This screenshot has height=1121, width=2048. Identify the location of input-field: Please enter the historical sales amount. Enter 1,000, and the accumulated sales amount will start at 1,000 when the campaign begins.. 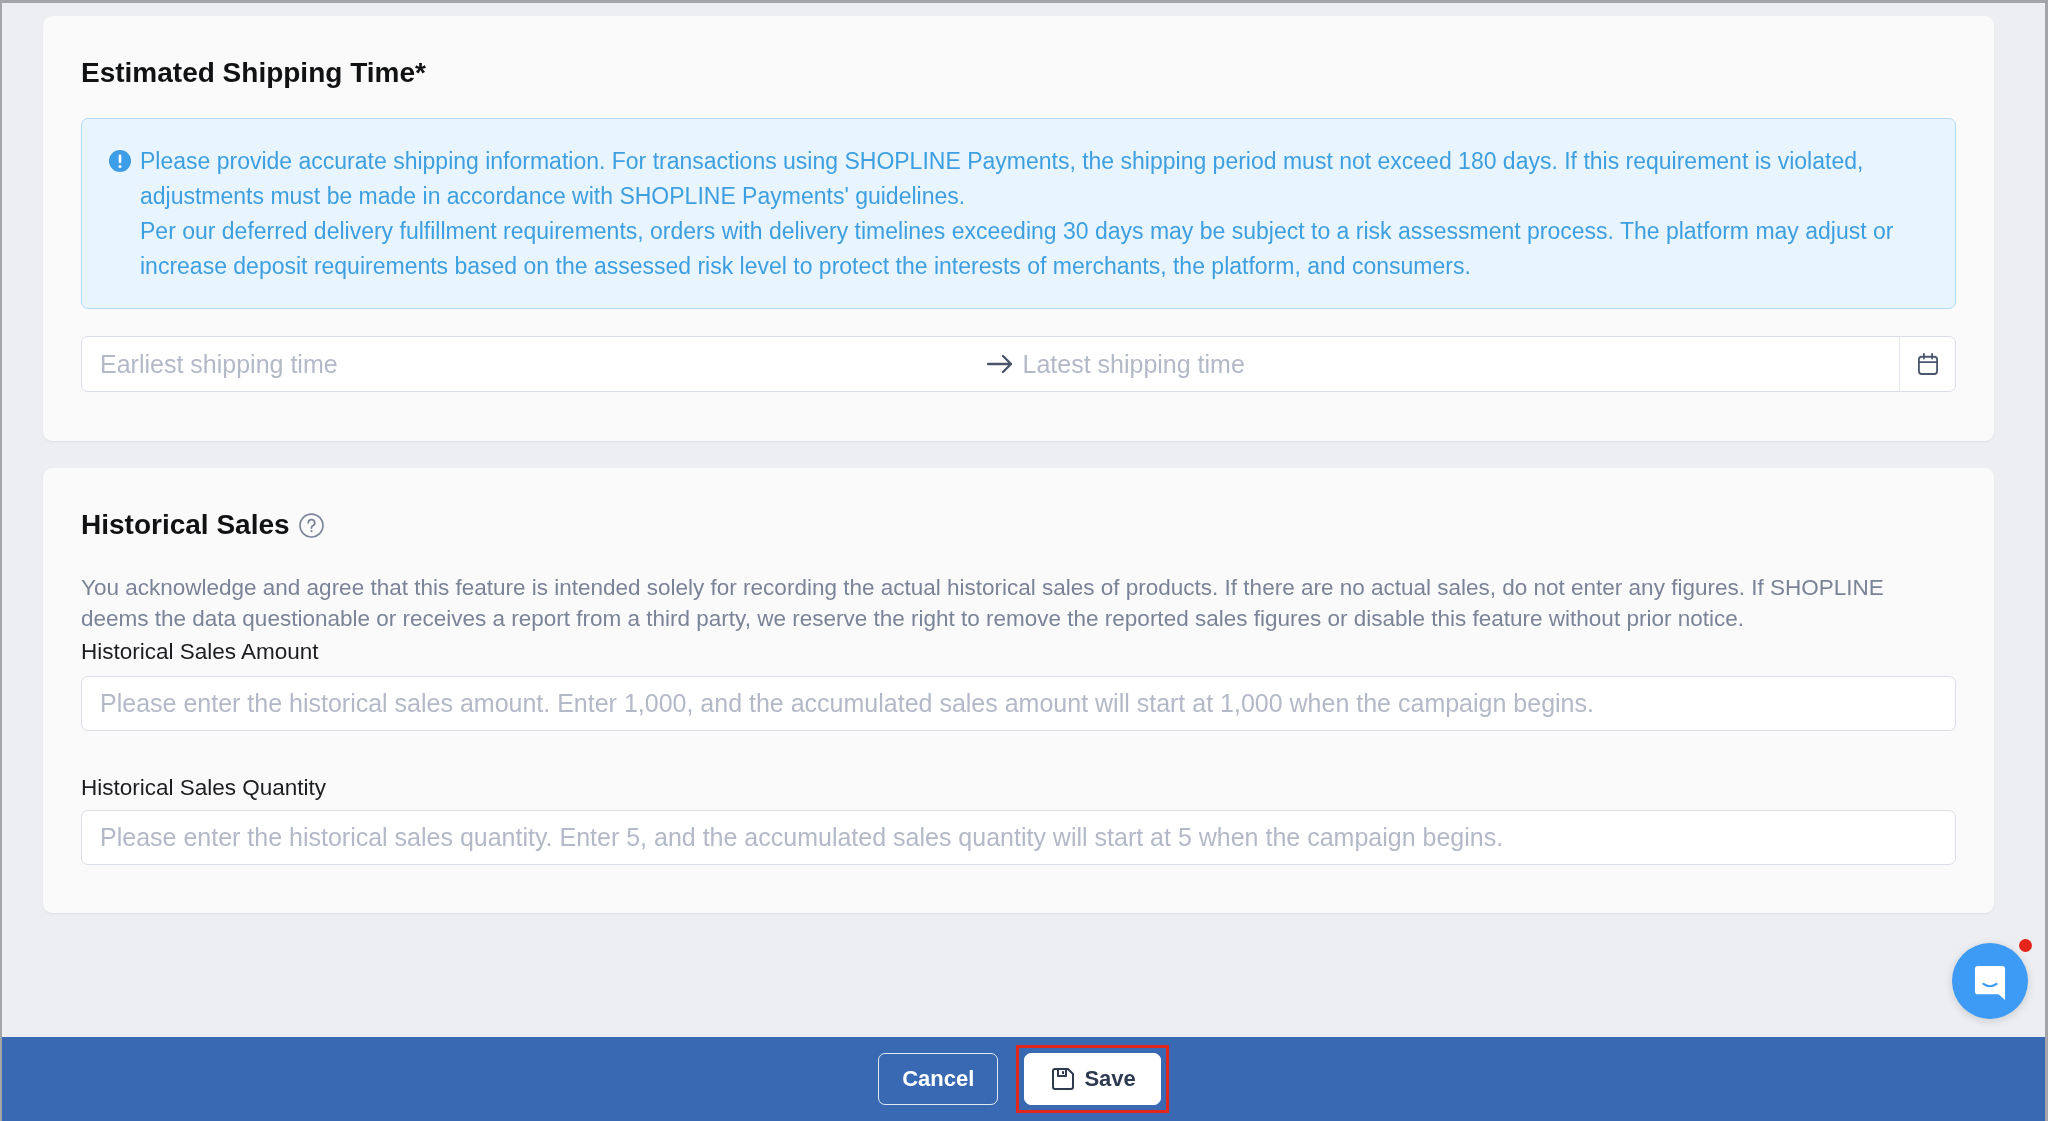
(1018, 703).